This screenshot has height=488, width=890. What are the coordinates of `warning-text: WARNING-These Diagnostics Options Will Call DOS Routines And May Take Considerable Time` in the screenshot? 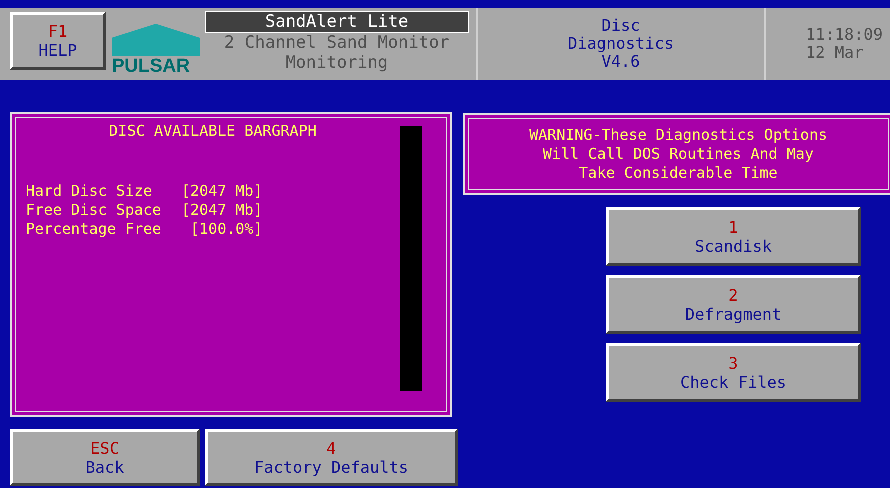 It's located at (678, 154).